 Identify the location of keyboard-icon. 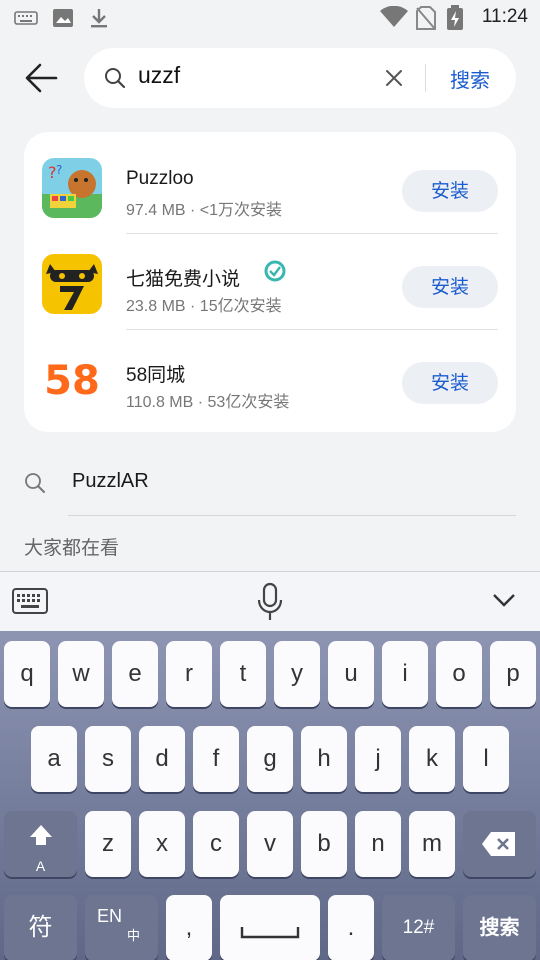
(30, 602).